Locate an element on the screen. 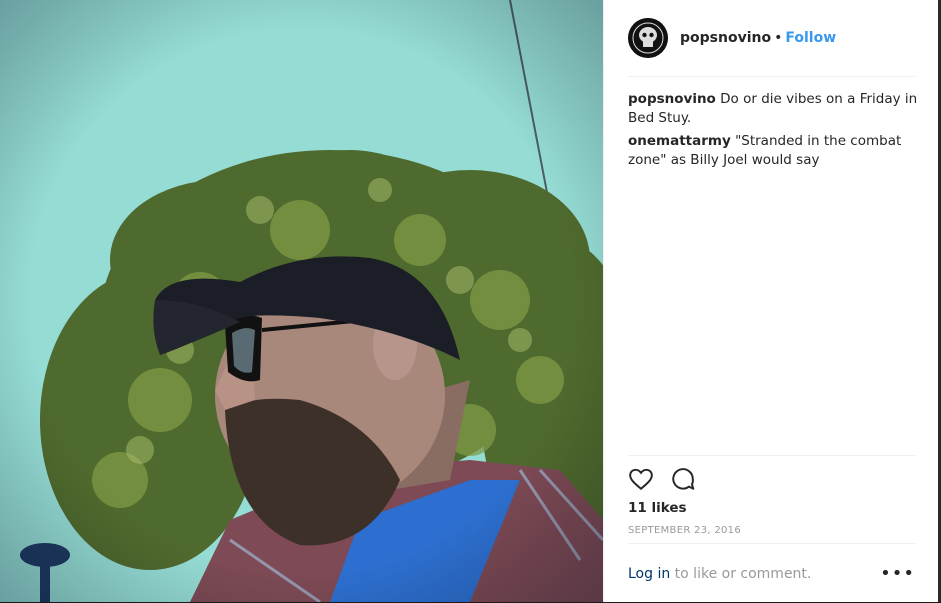 This screenshot has height=603, width=941. comment-username: popsnovino is located at coordinates (672, 99).